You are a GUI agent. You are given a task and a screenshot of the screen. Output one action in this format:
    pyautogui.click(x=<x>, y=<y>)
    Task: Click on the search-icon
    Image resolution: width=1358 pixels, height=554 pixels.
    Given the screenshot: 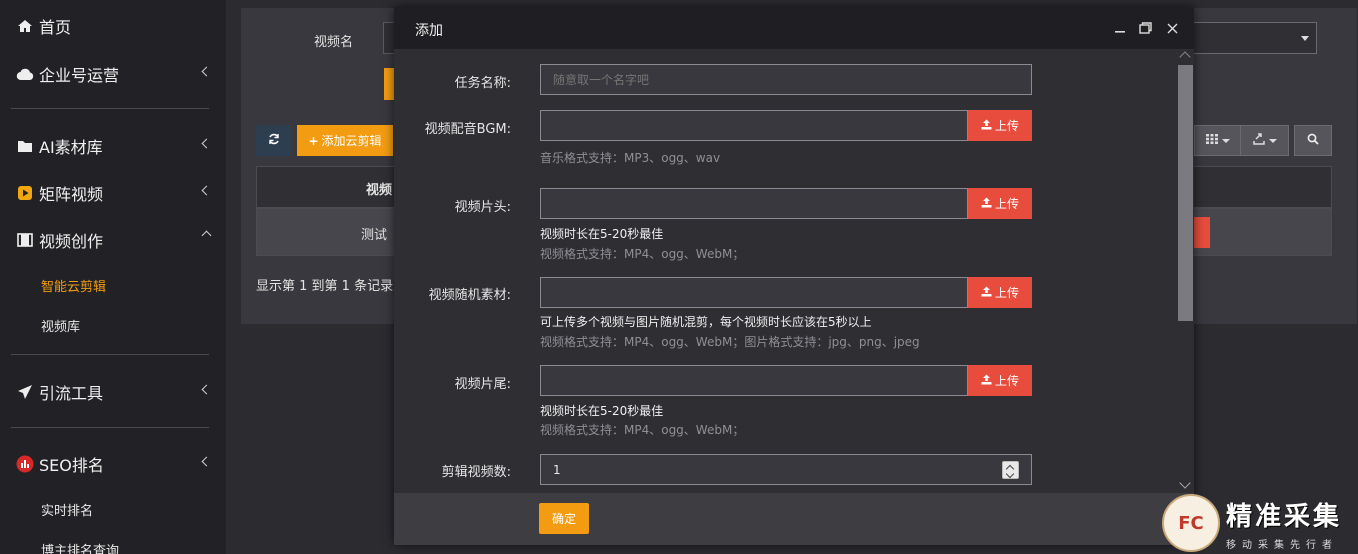 What is the action you would take?
    pyautogui.click(x=1313, y=140)
    